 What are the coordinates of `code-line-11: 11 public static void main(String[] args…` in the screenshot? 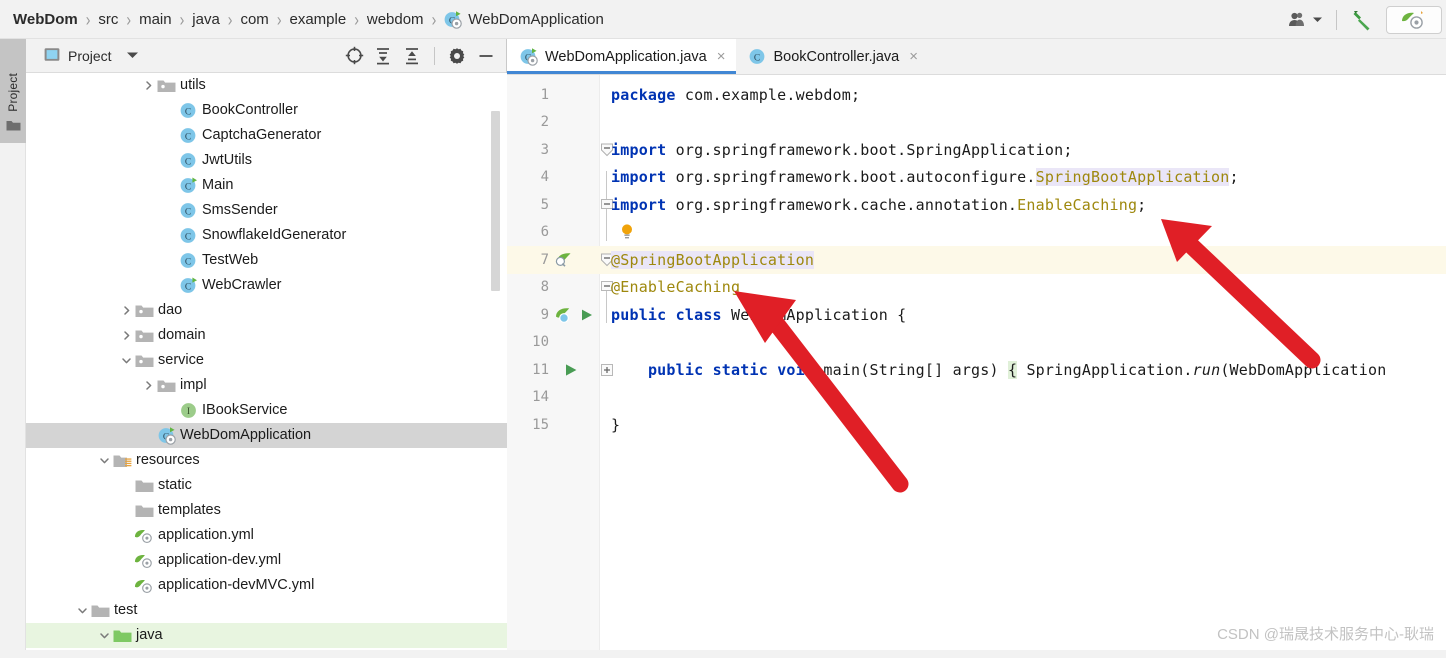 It's located at (976, 370).